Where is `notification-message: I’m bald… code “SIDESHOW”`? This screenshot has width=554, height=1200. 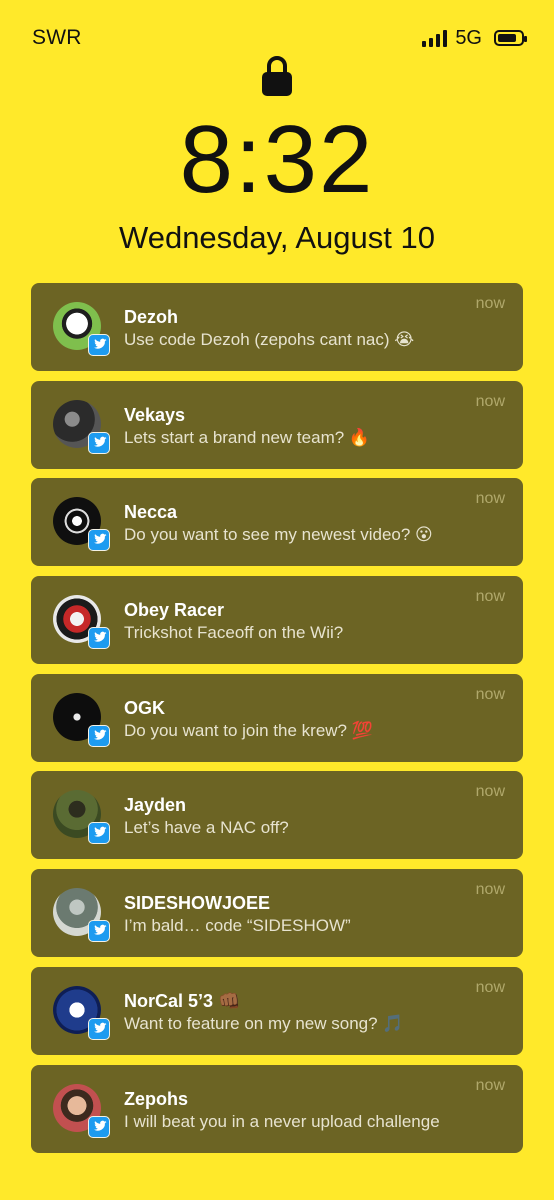 notification-message: I’m bald… code “SIDESHOW” is located at coordinates (237, 926).